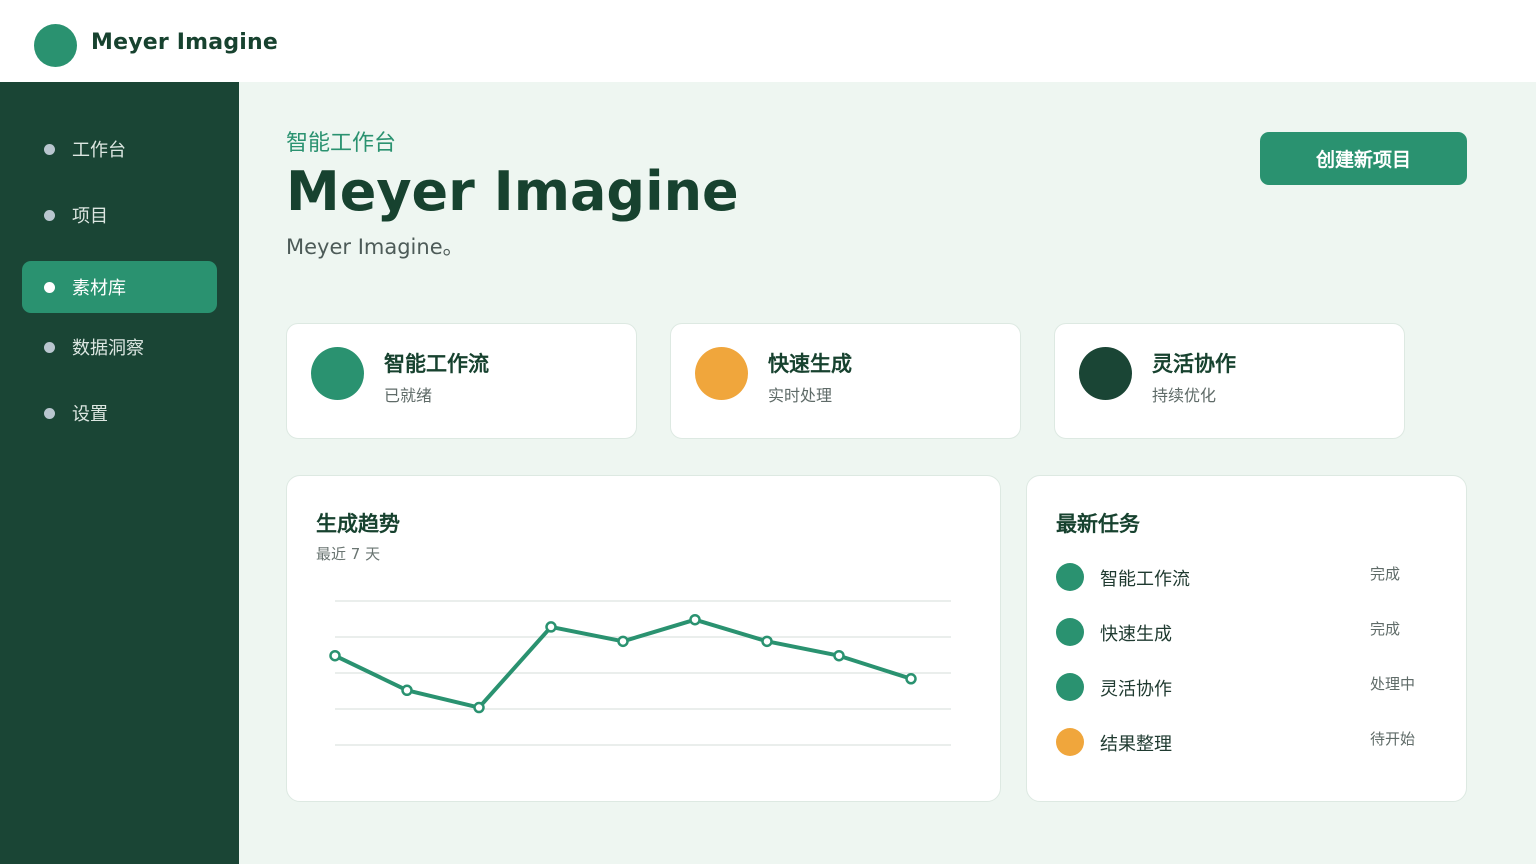 Image resolution: width=1536 pixels, height=864 pixels. I want to click on stat-card-workflow: 智能工作流 已就绪, so click(461, 381).